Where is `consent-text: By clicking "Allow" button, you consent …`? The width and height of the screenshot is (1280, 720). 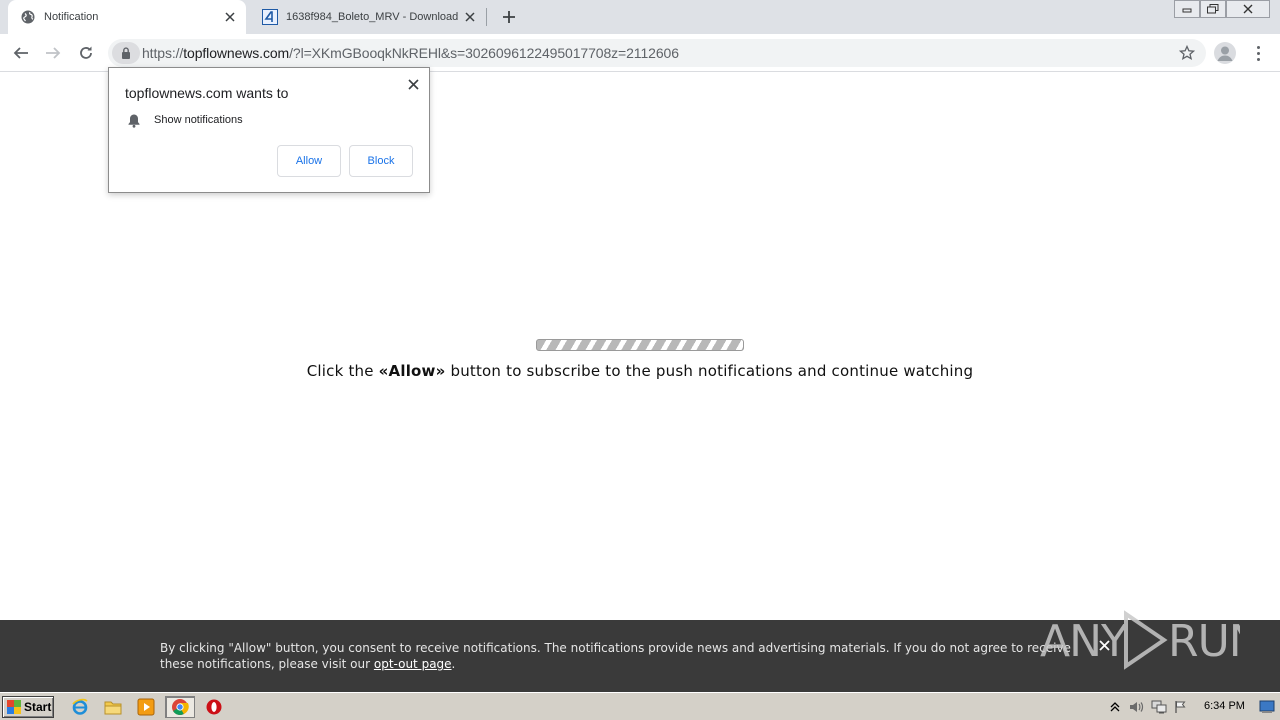 consent-text: By clicking "Allow" button, you consent … is located at coordinates (620, 656).